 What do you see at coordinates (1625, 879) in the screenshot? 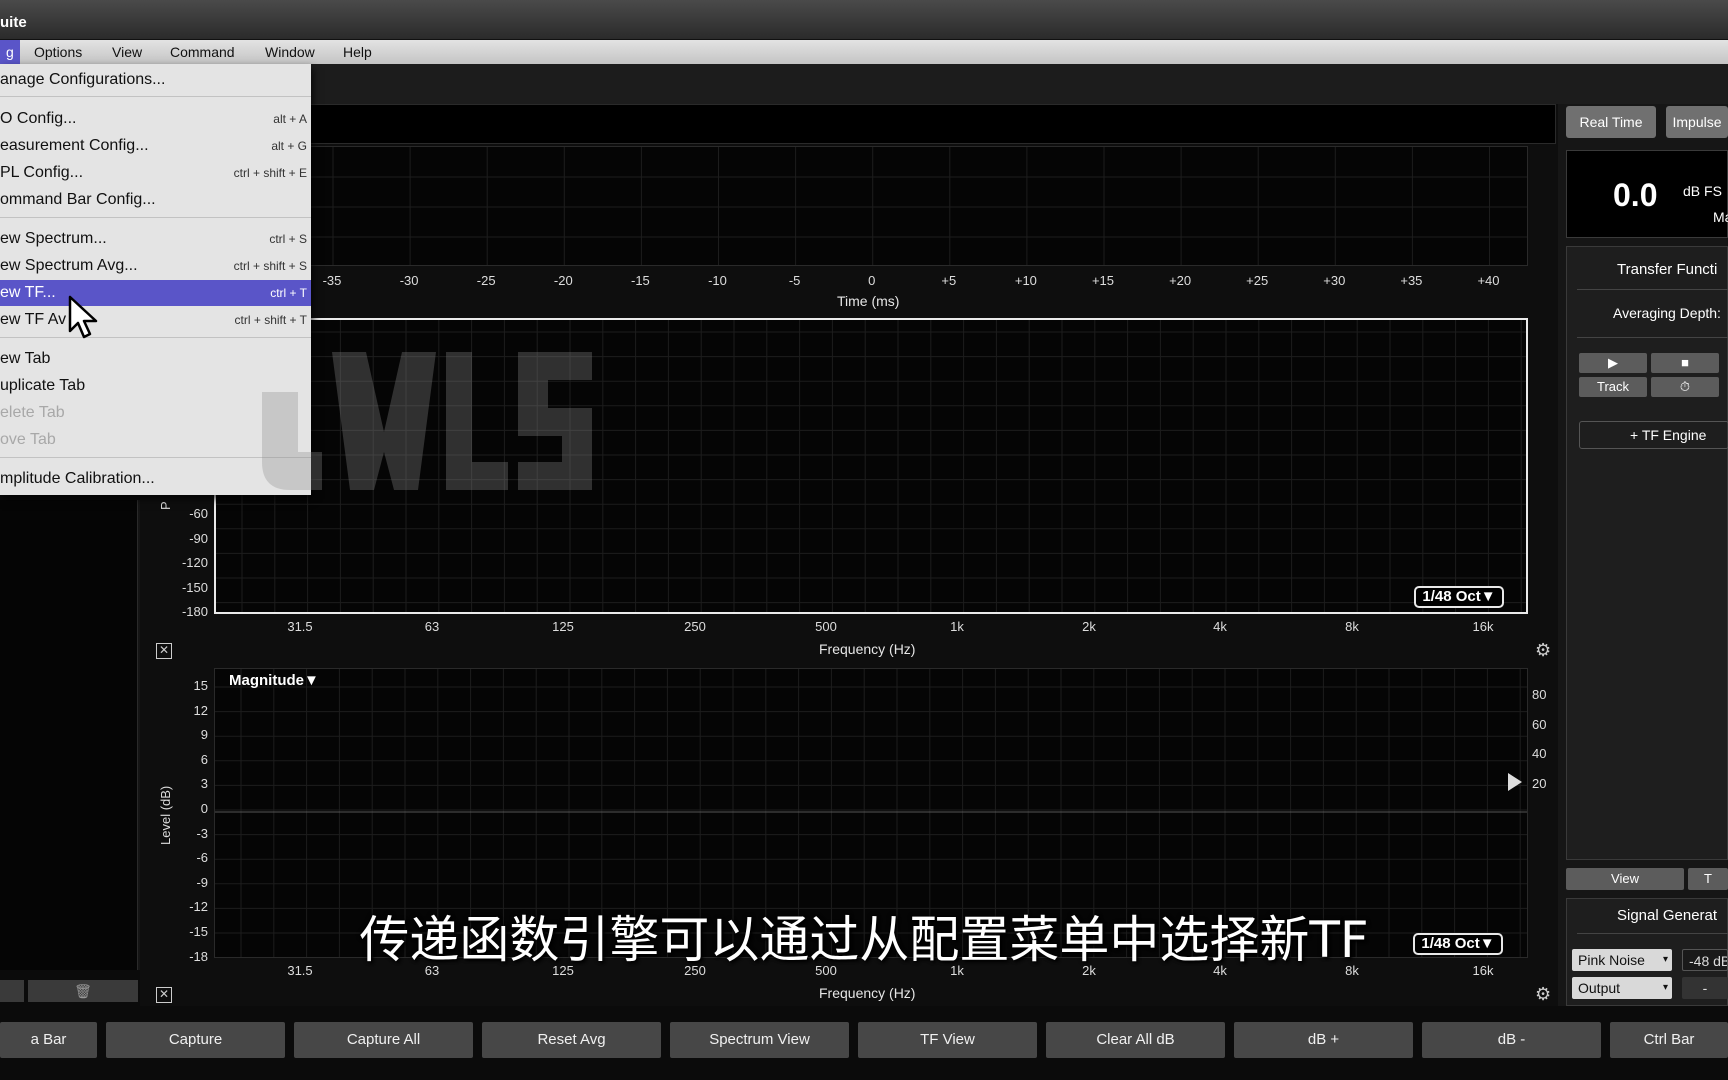
I see `view-tab: View` at bounding box center [1625, 879].